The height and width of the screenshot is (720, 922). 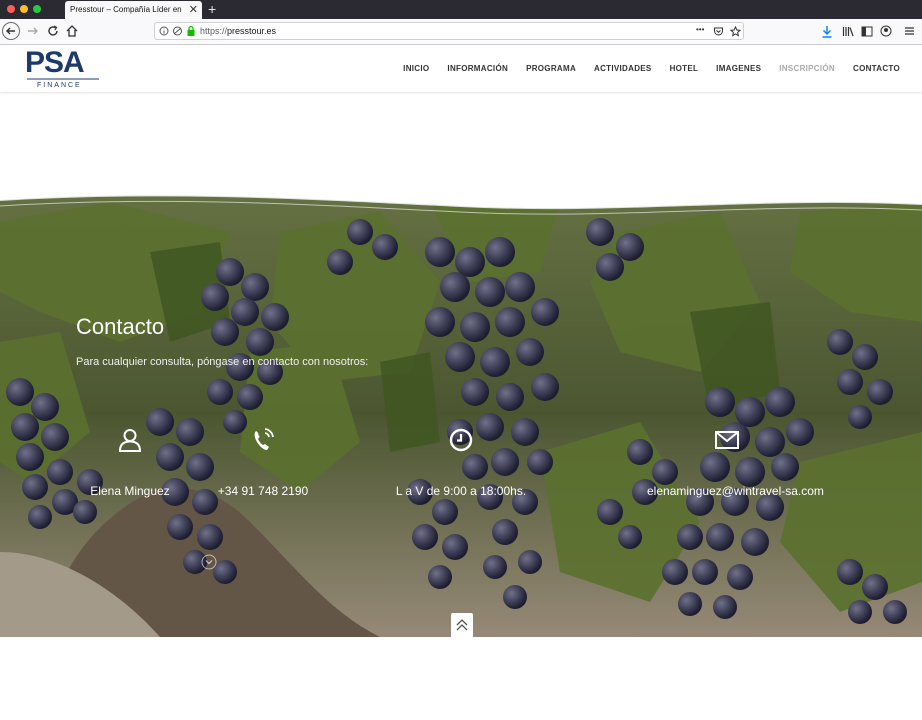 I want to click on back-button, so click(x=11, y=31).